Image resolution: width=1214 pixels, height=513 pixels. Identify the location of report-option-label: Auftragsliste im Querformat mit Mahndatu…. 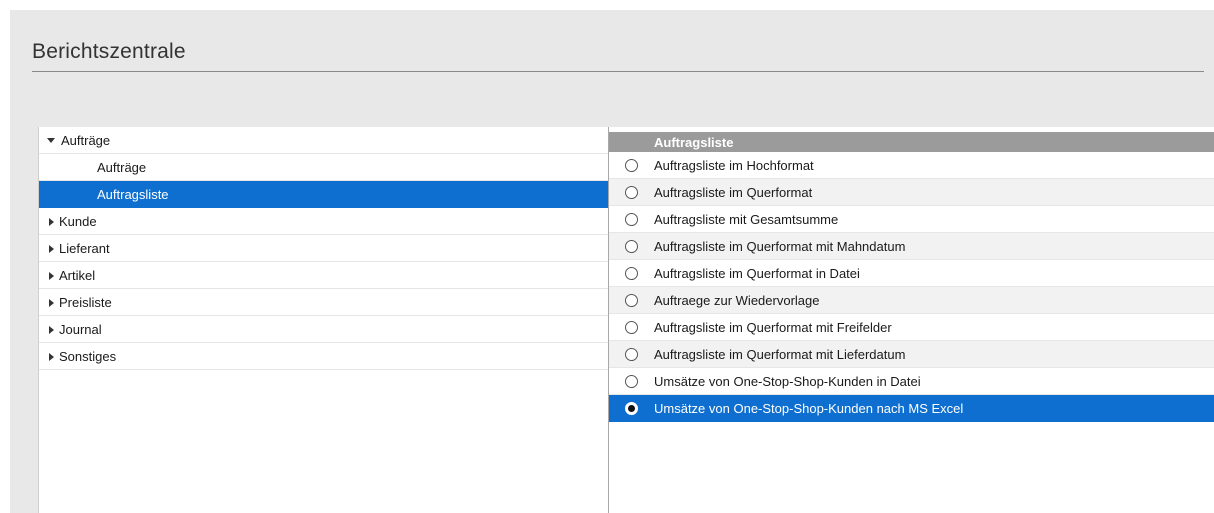
(780, 246).